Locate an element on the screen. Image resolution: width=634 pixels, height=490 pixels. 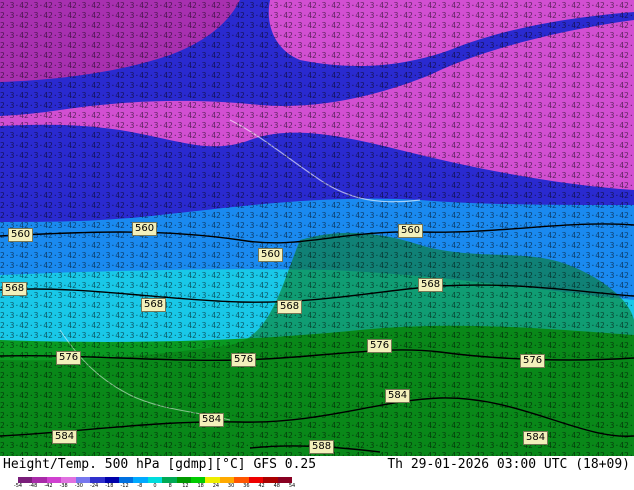
colorbar-tick-label: 8 is located at coordinates (170, 486).